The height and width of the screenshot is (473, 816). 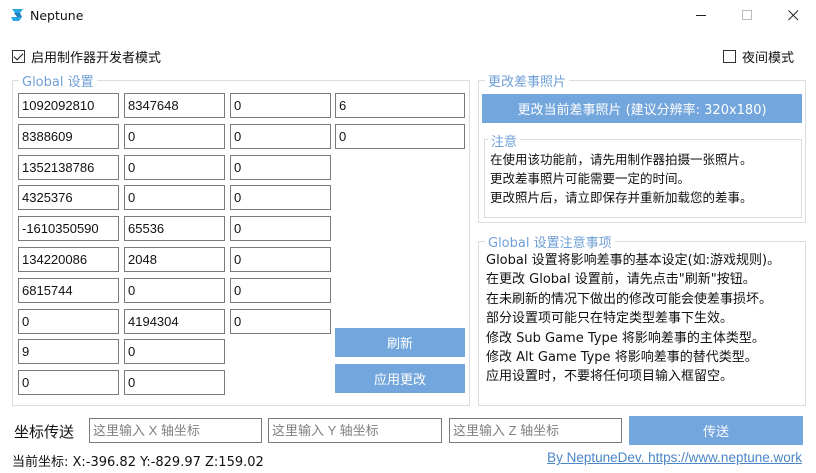 I want to click on title-bar: Neptune, so click(x=408, y=15).